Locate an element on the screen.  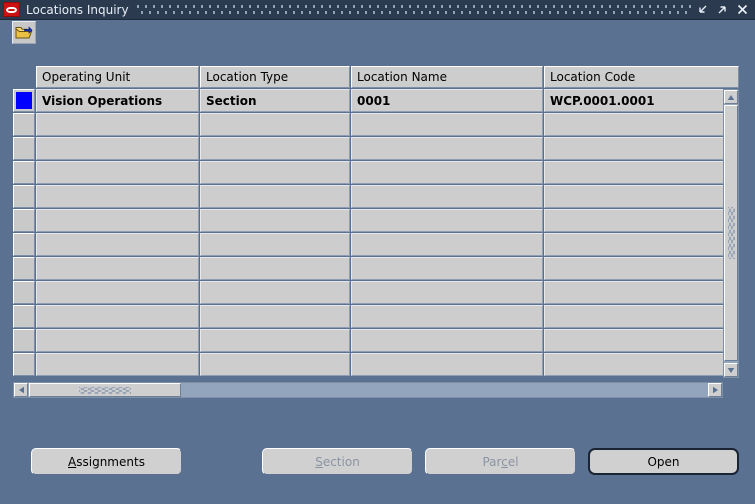
maximize-button is located at coordinates (722, 9).